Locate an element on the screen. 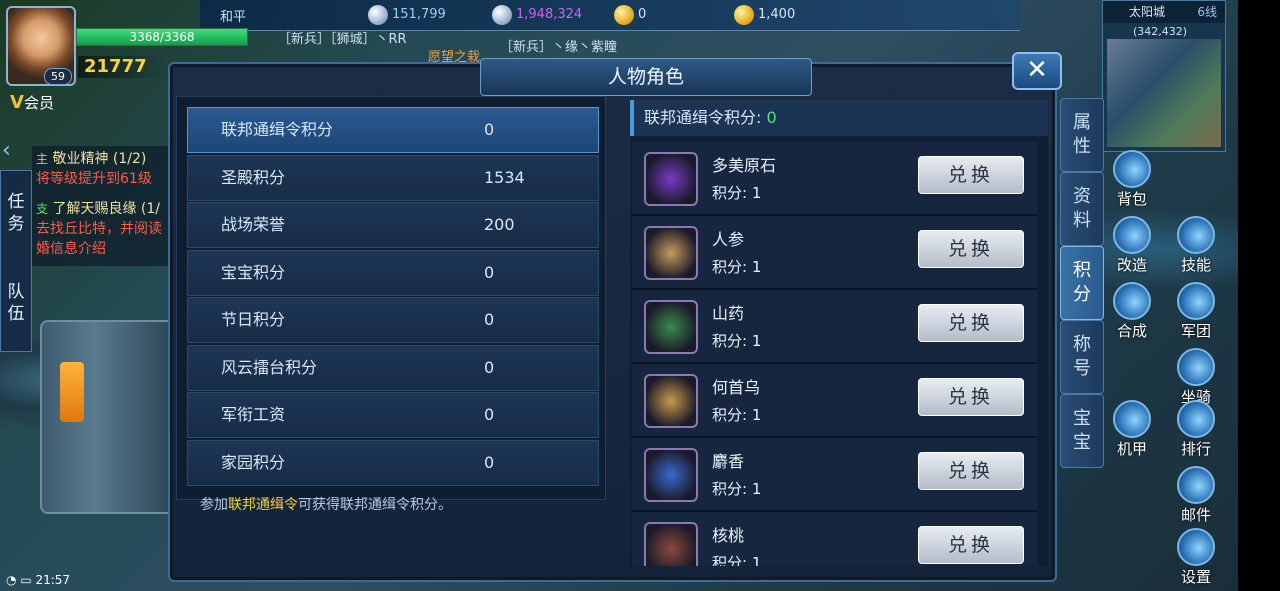 This screenshot has height=591, width=1280. score-row: 军衔工资 0 is located at coordinates (393, 415).